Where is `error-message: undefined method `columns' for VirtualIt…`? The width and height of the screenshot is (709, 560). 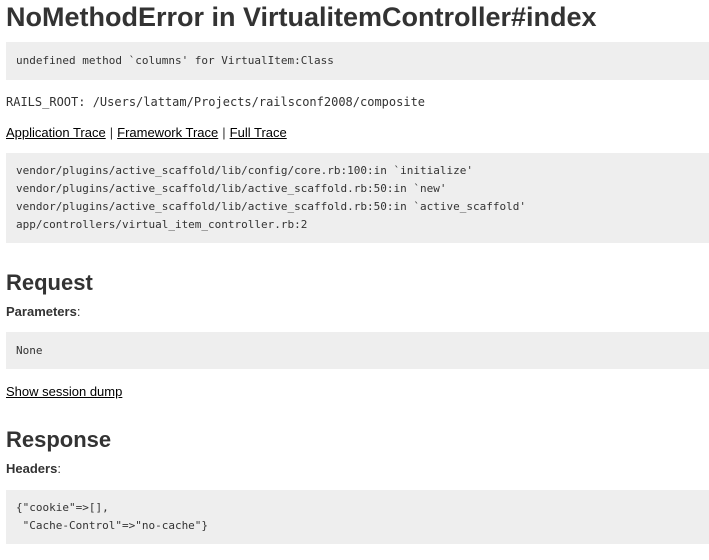 error-message: undefined method `columns' for VirtualIt… is located at coordinates (357, 61).